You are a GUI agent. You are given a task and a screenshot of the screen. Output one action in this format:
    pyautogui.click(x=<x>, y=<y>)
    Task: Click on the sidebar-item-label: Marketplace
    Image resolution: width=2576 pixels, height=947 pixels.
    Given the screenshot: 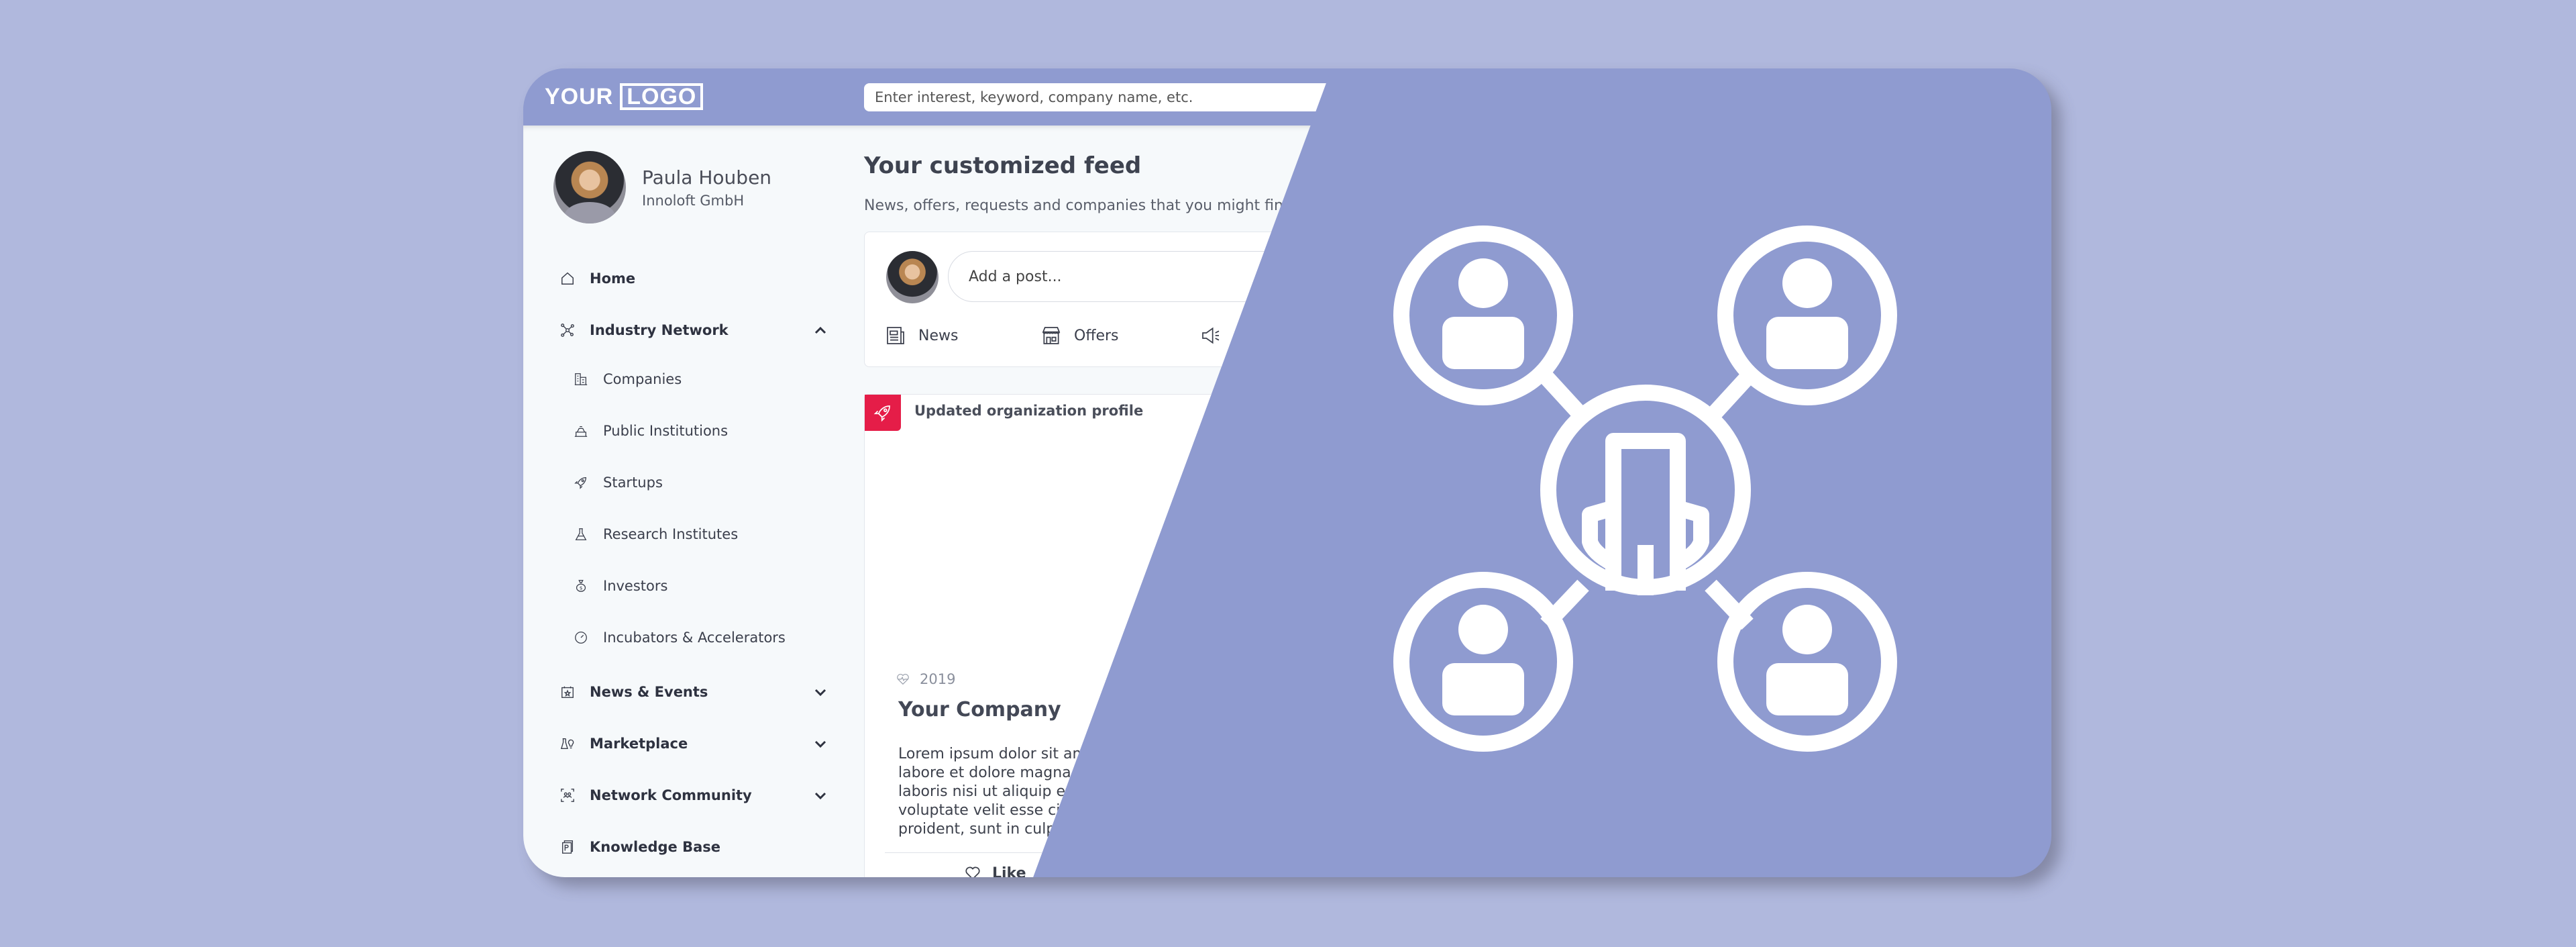 What is the action you would take?
    pyautogui.click(x=639, y=744)
    